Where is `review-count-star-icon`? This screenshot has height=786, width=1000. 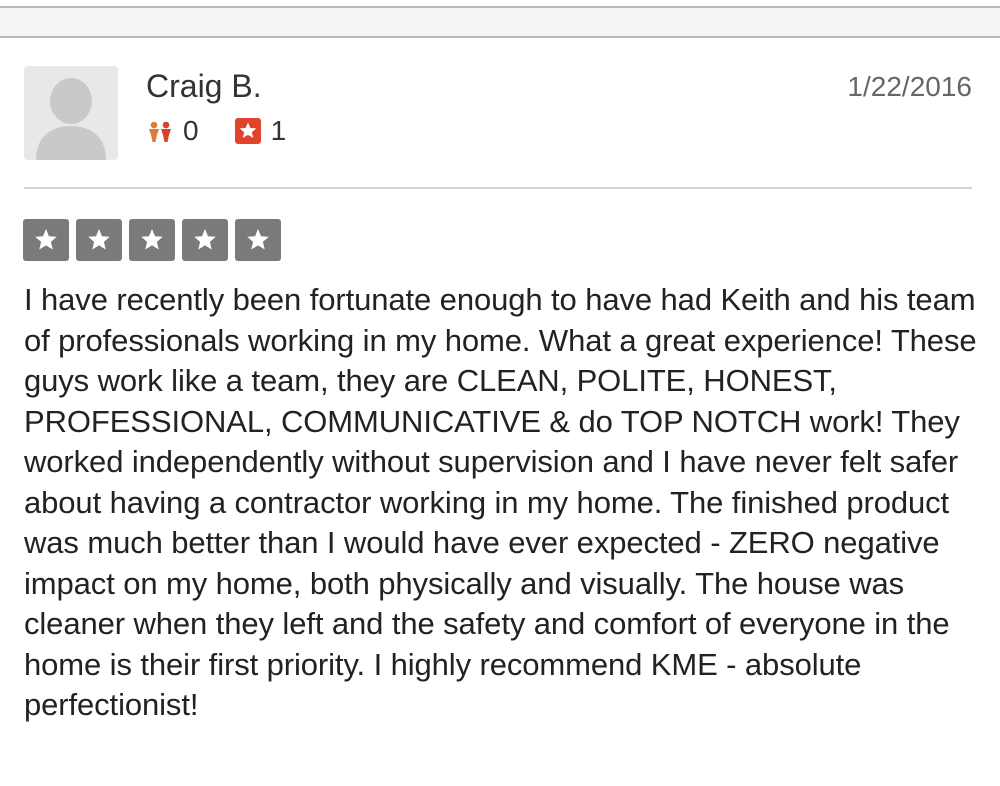
review-count-star-icon is located at coordinates (247, 131).